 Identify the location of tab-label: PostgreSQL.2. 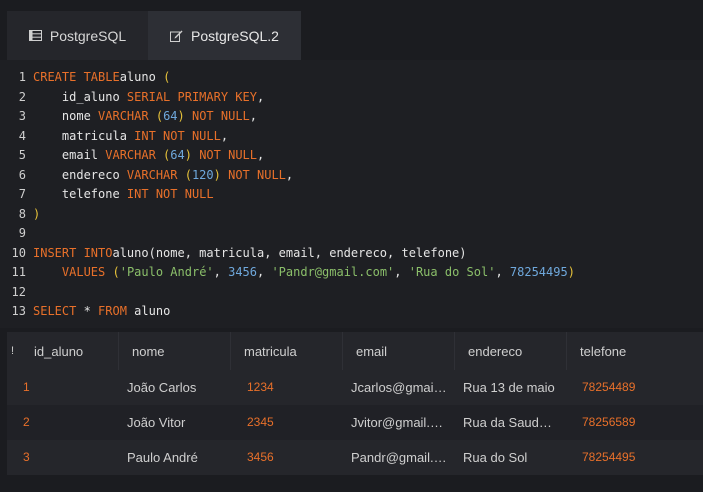
(235, 35).